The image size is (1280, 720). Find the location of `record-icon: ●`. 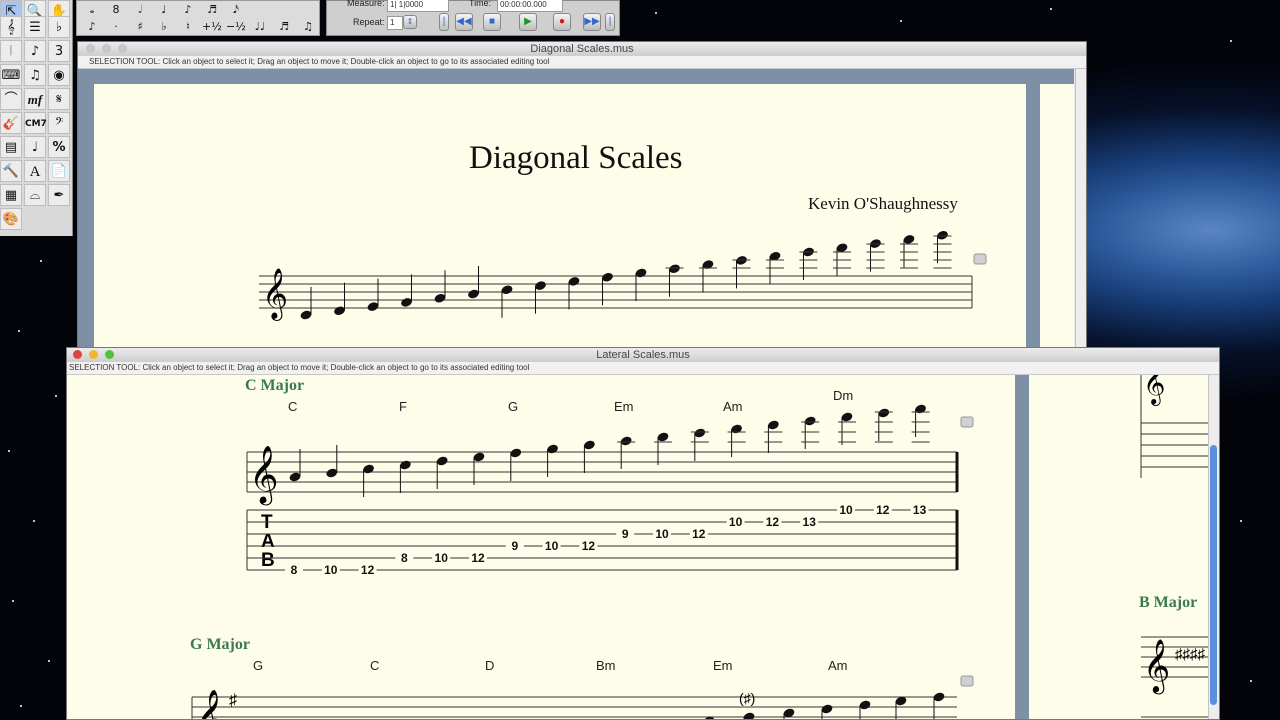

record-icon: ● is located at coordinates (562, 22).